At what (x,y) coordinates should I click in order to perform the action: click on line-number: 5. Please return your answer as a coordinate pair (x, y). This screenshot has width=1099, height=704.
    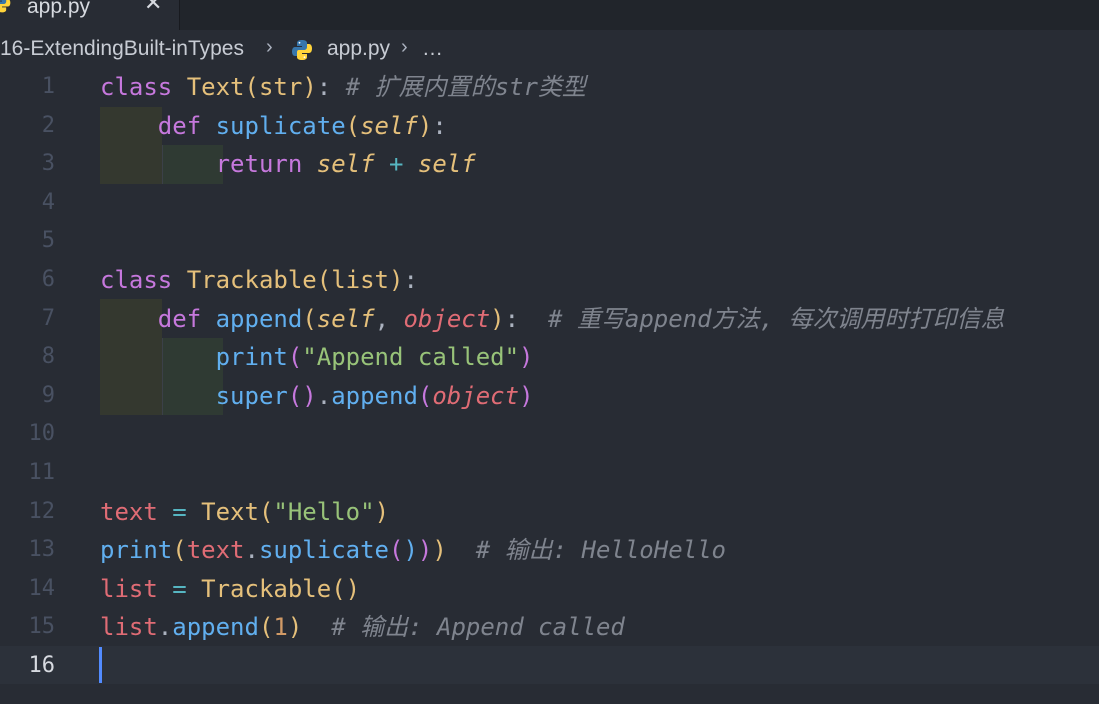
    Looking at the image, I should click on (48, 241).